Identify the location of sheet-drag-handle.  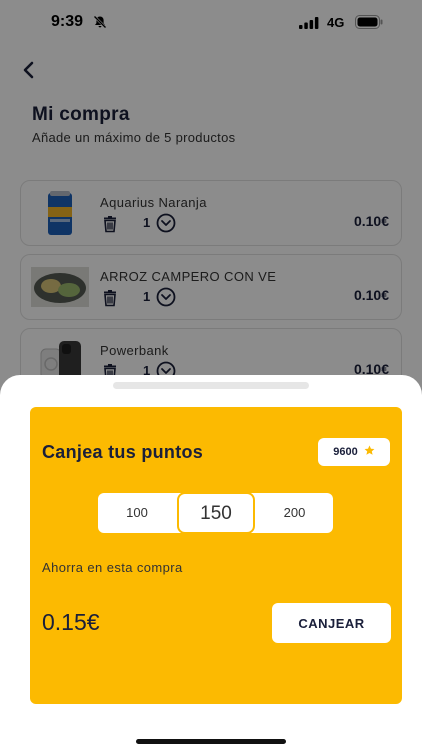
(211, 385).